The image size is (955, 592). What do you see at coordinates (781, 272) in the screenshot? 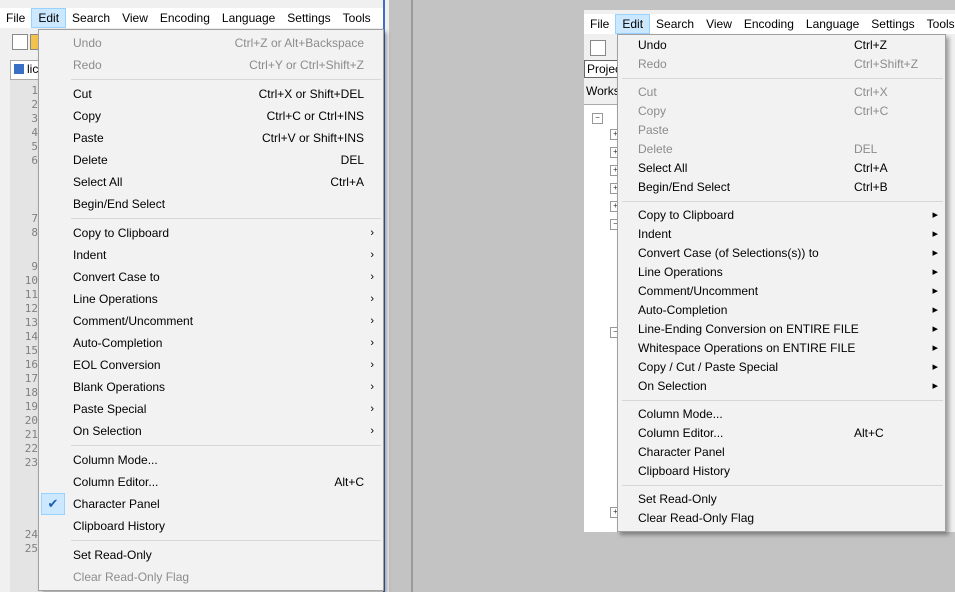
I see `menu-item-line-operations: Line Operations ▸` at bounding box center [781, 272].